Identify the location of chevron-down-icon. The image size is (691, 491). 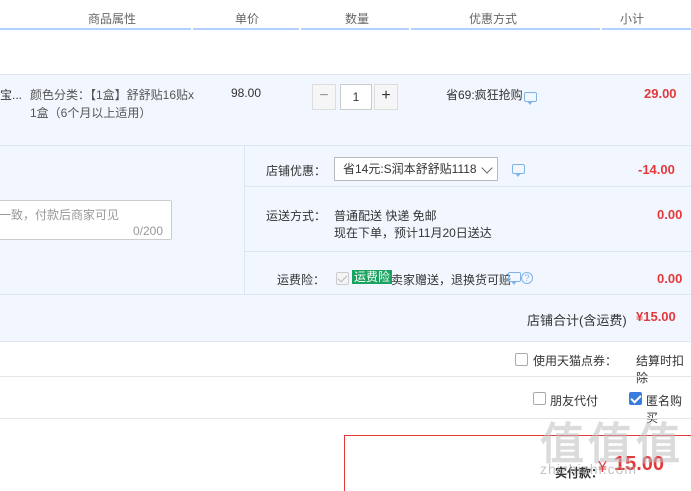
(487, 168).